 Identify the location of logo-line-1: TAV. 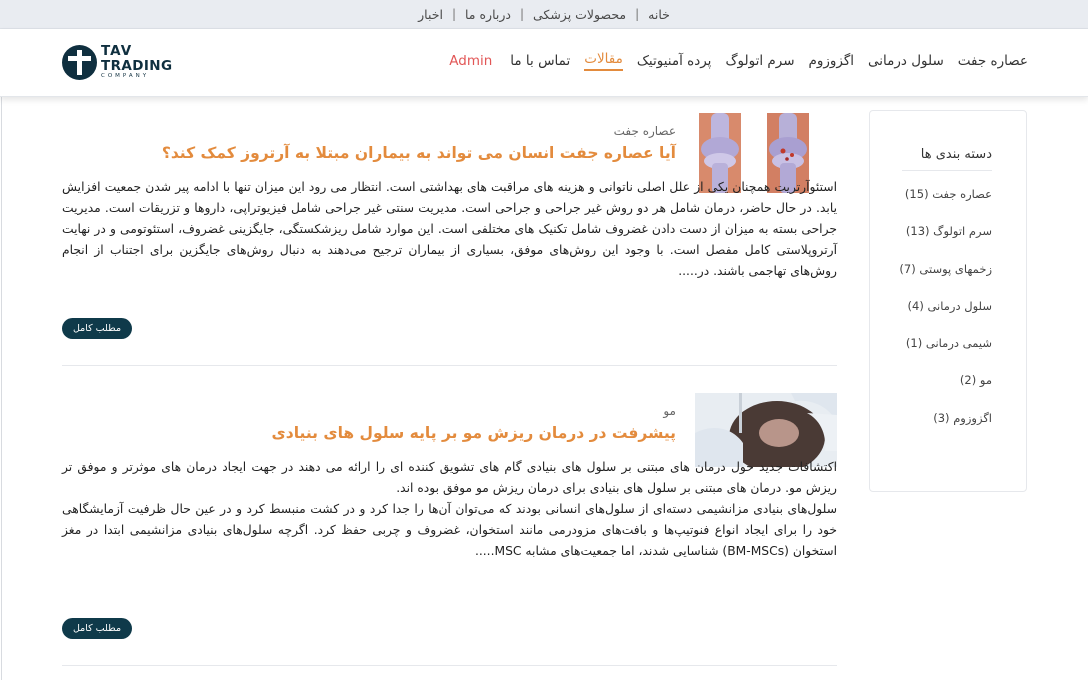
(117, 51).